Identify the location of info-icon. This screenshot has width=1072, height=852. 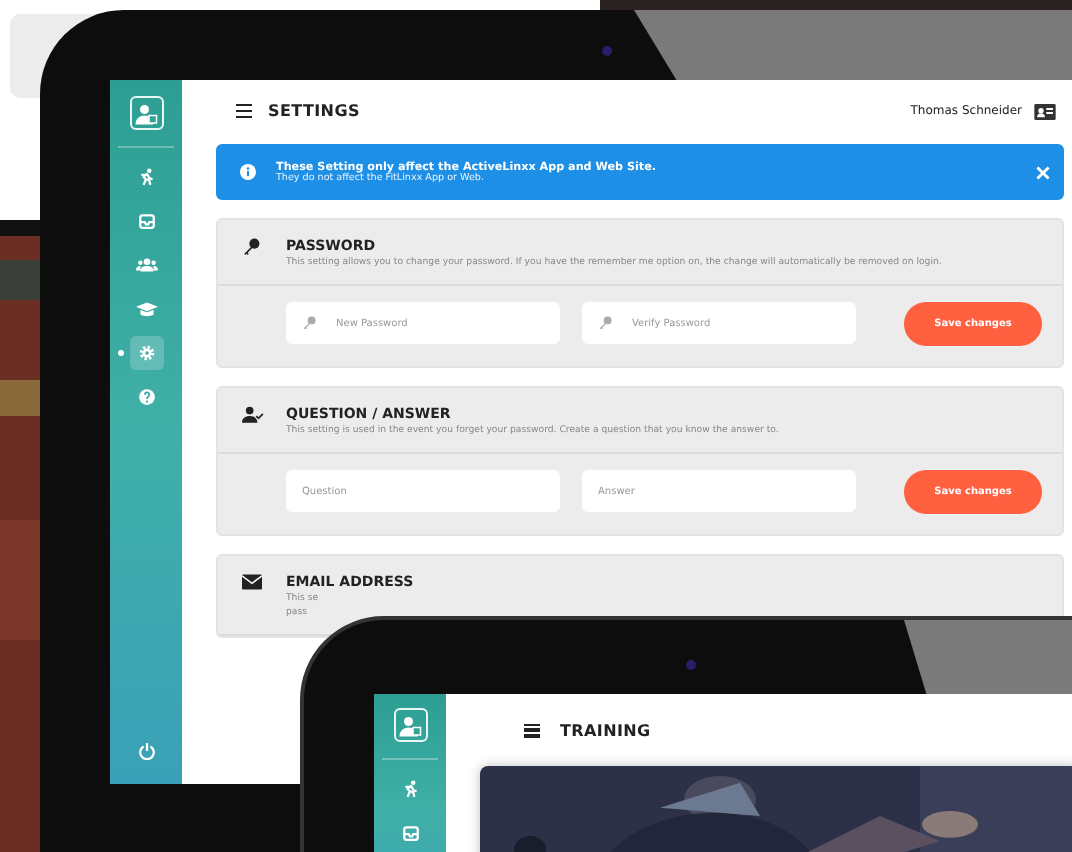
(248, 172).